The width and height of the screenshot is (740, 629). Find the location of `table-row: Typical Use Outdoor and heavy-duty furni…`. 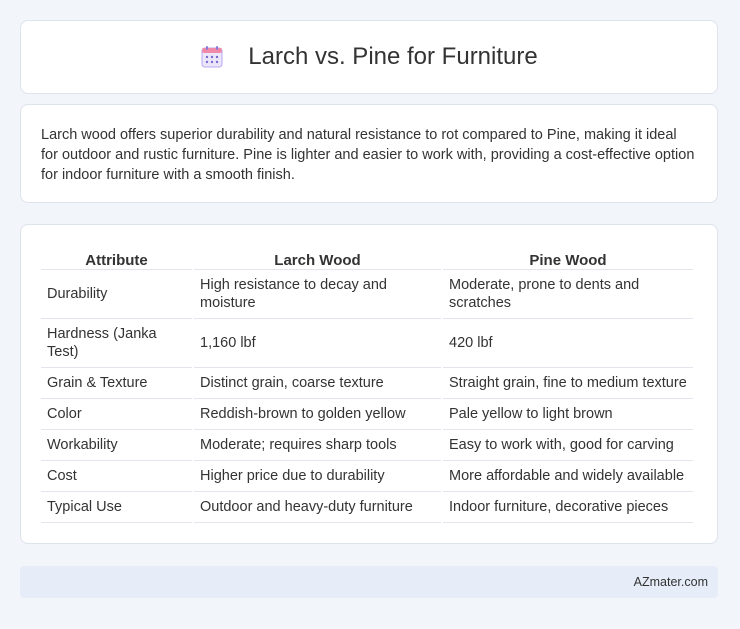

table-row: Typical Use Outdoor and heavy-duty furni… is located at coordinates (367, 507).